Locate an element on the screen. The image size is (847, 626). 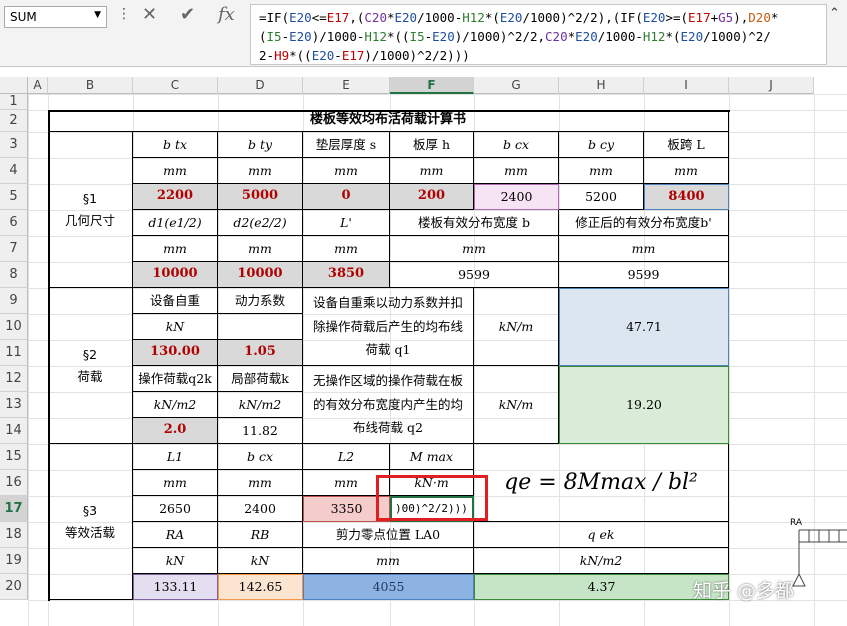
value-cell: 2400 is located at coordinates (260, 509).